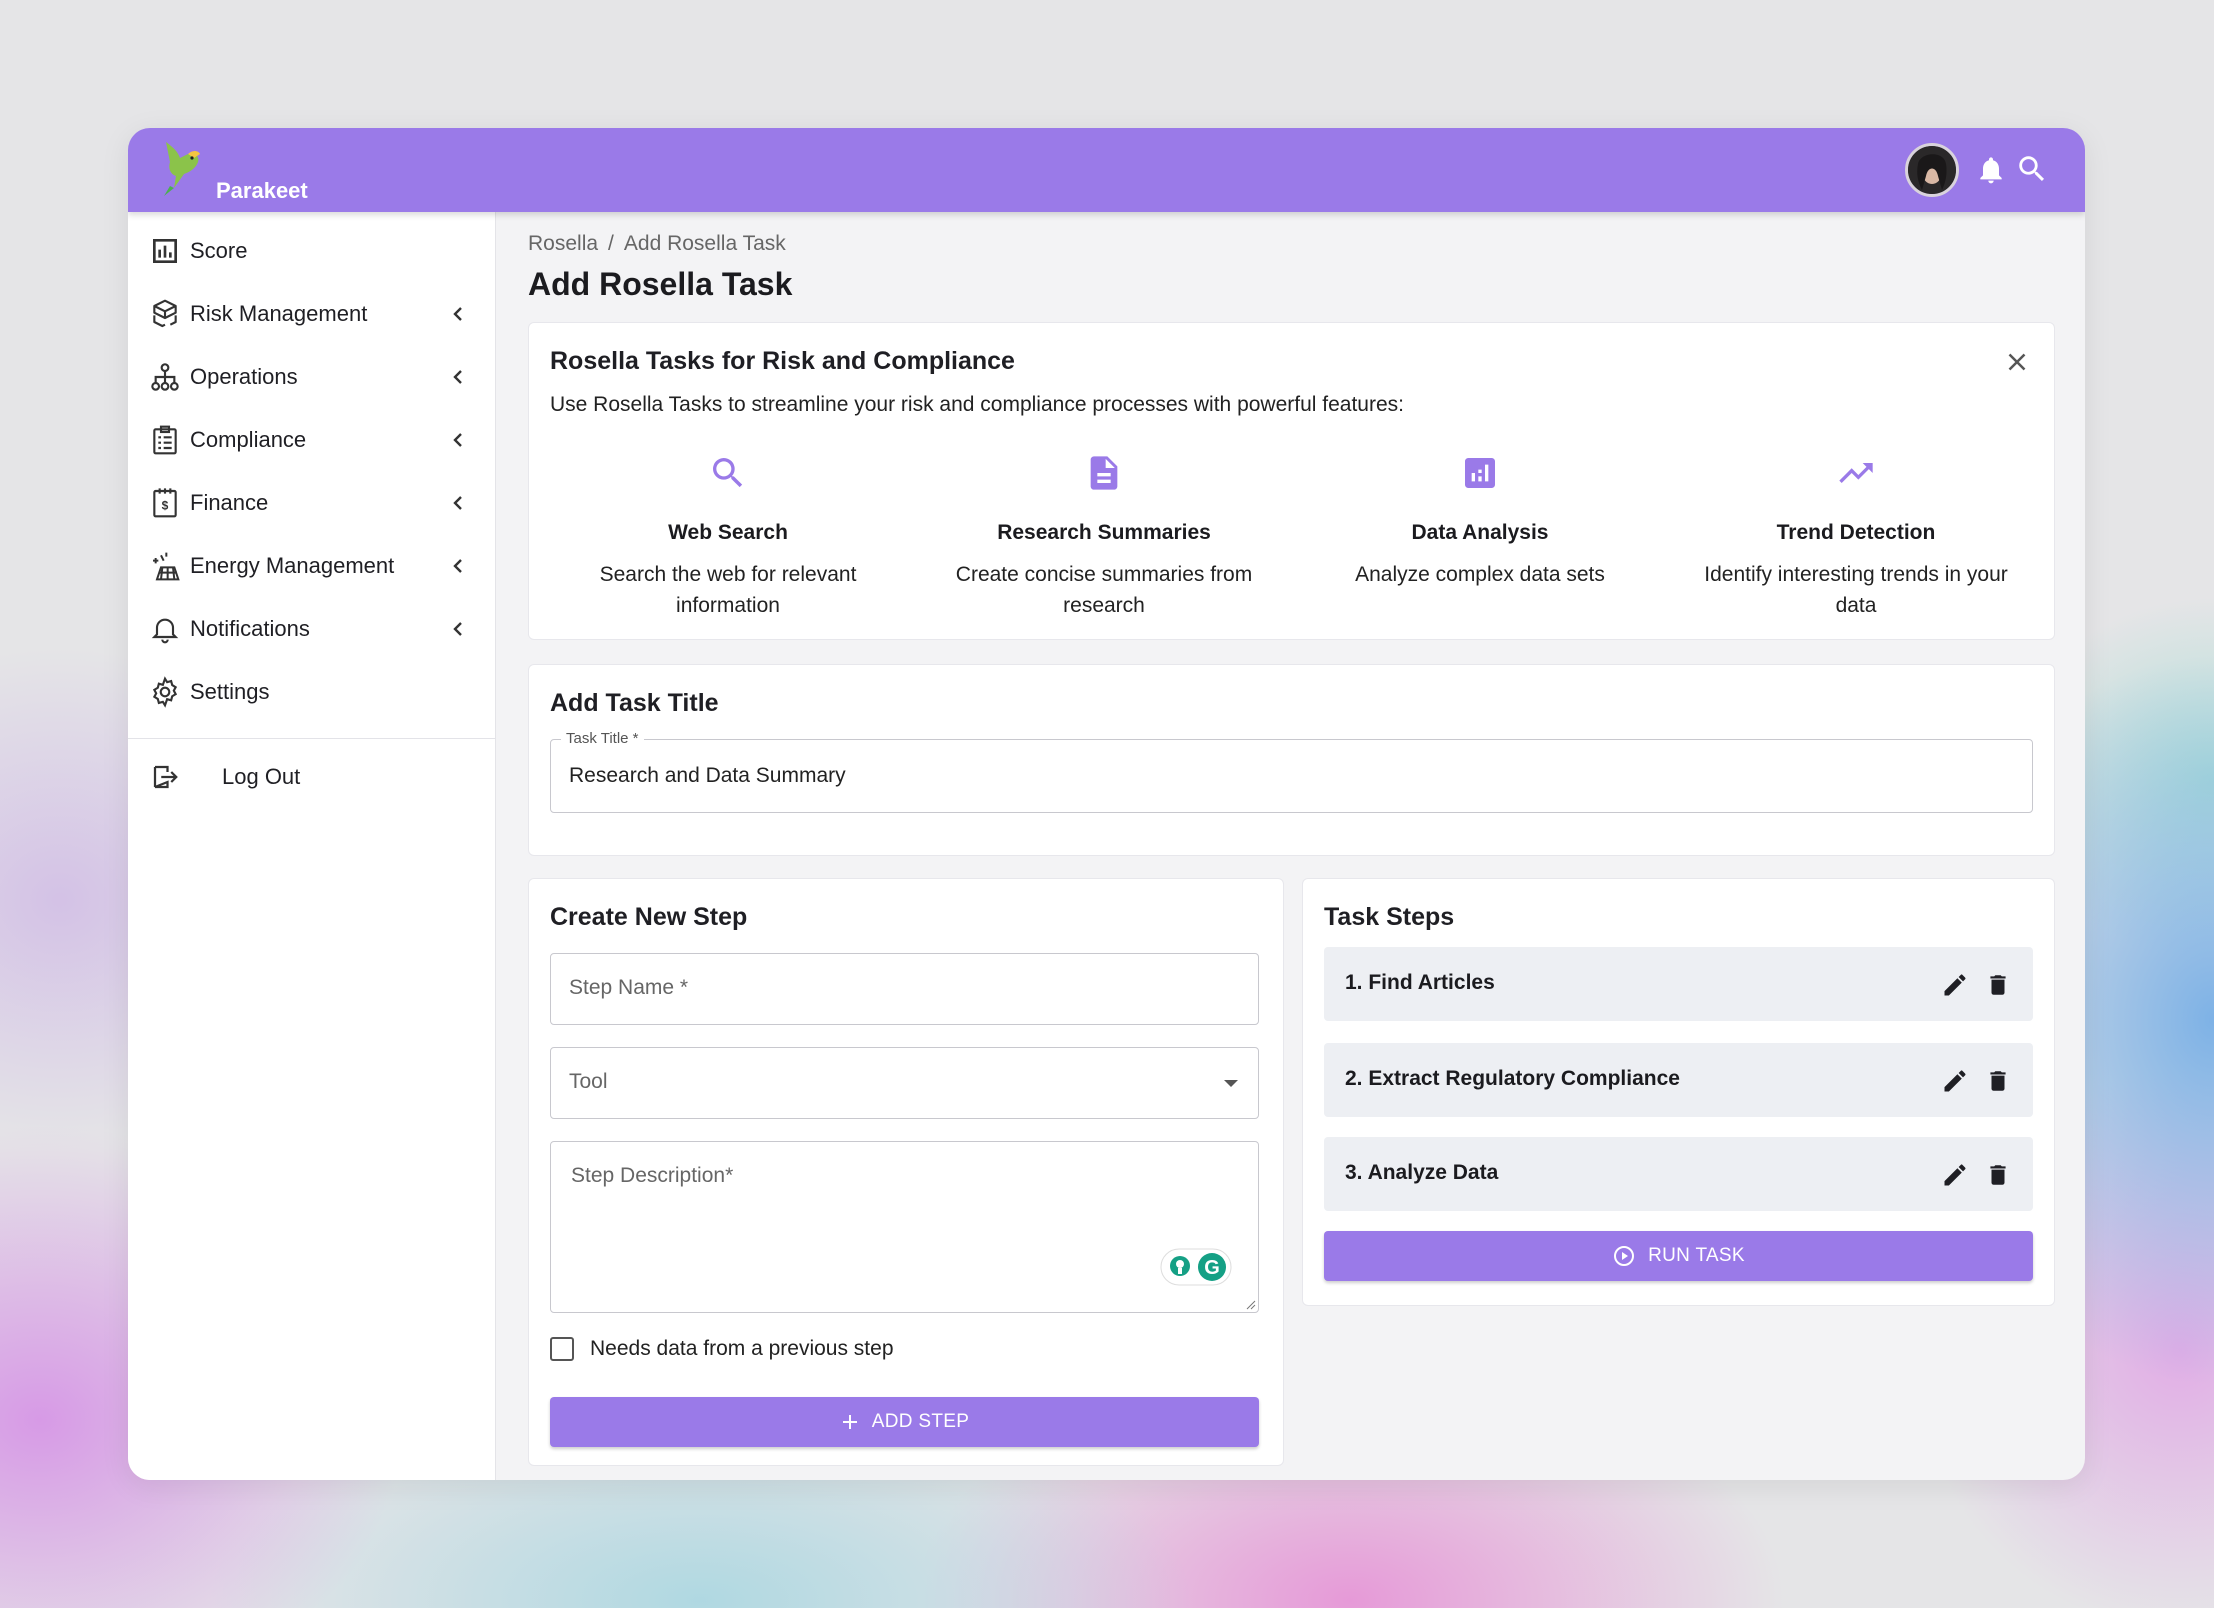 The height and width of the screenshot is (1608, 2214). What do you see at coordinates (1104, 532) in the screenshot?
I see `feature-title: Research Summaries` at bounding box center [1104, 532].